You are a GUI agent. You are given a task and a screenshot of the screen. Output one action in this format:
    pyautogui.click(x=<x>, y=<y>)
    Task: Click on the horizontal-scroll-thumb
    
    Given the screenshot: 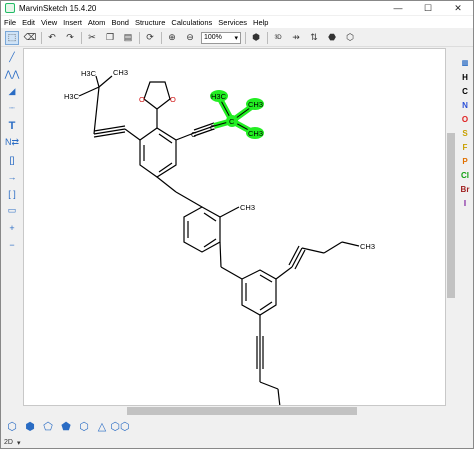 What is the action you would take?
    pyautogui.click(x=242, y=411)
    